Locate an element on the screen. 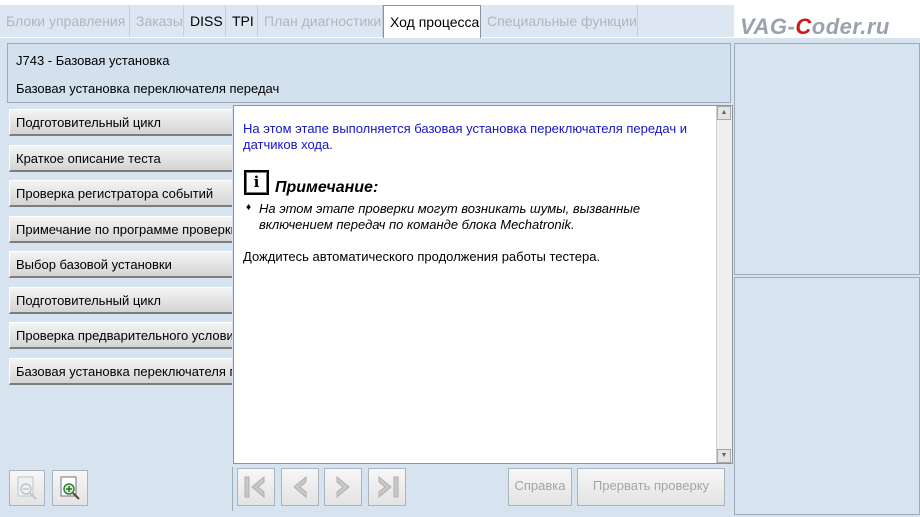  right-panel-top is located at coordinates (827, 159).